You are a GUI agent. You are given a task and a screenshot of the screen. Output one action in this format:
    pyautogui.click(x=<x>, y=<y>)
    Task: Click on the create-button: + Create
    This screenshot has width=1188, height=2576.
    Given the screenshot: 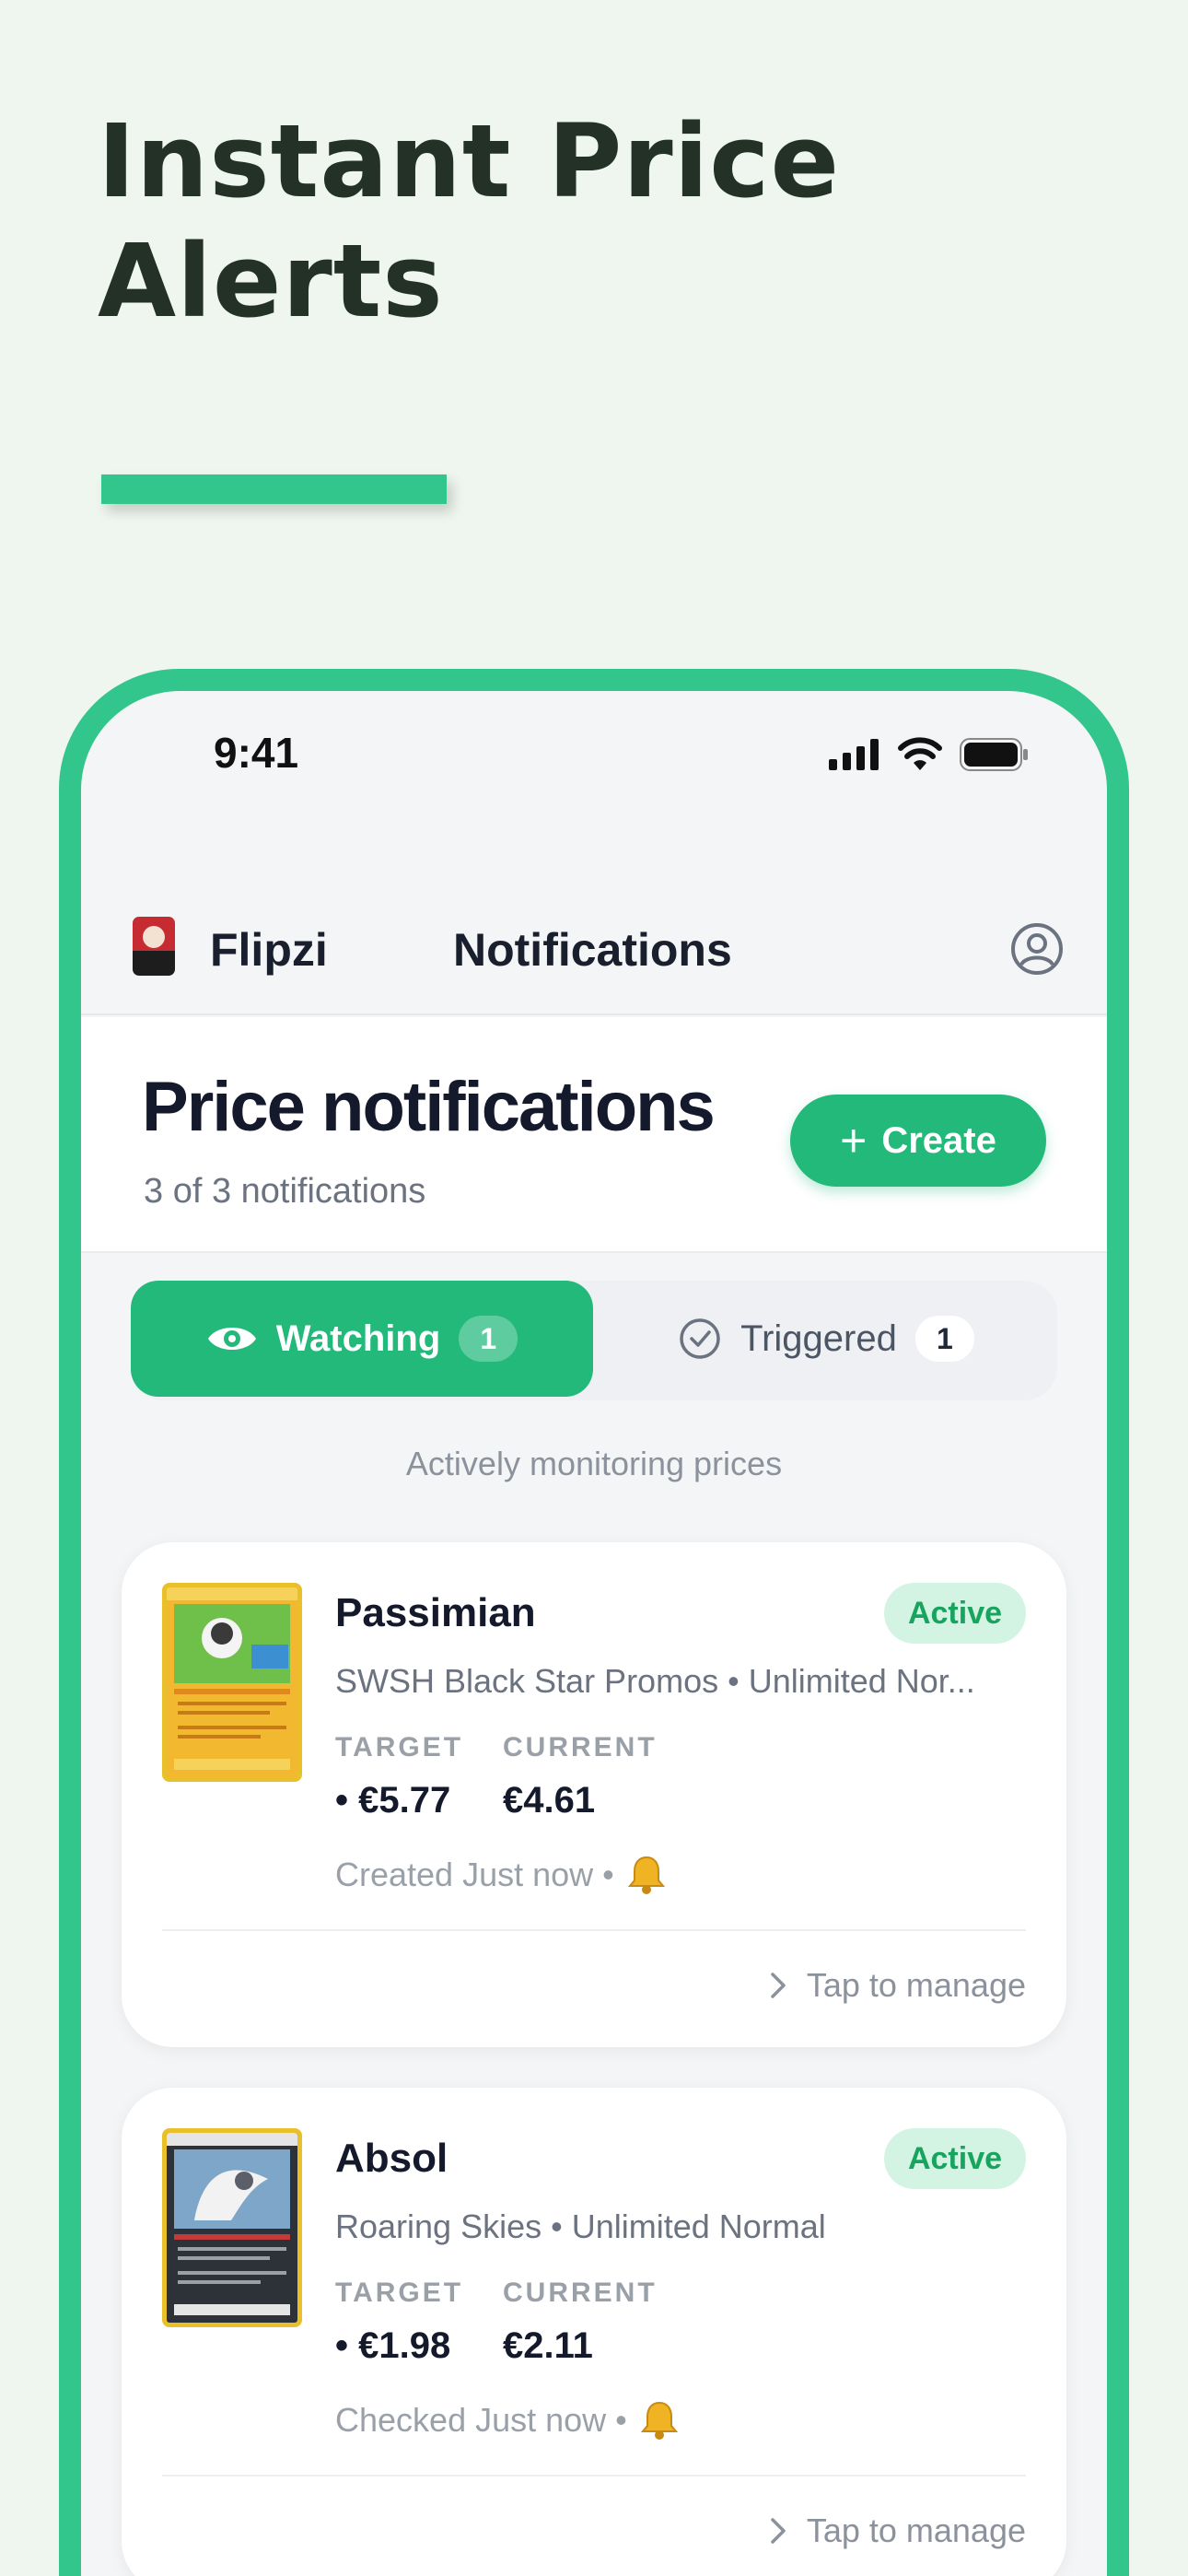 What is the action you would take?
    pyautogui.click(x=918, y=1141)
    